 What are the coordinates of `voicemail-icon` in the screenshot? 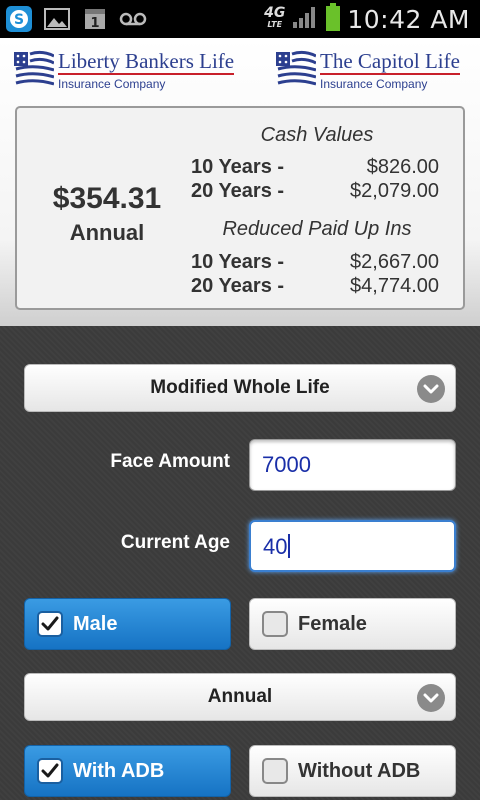 It's located at (133, 19).